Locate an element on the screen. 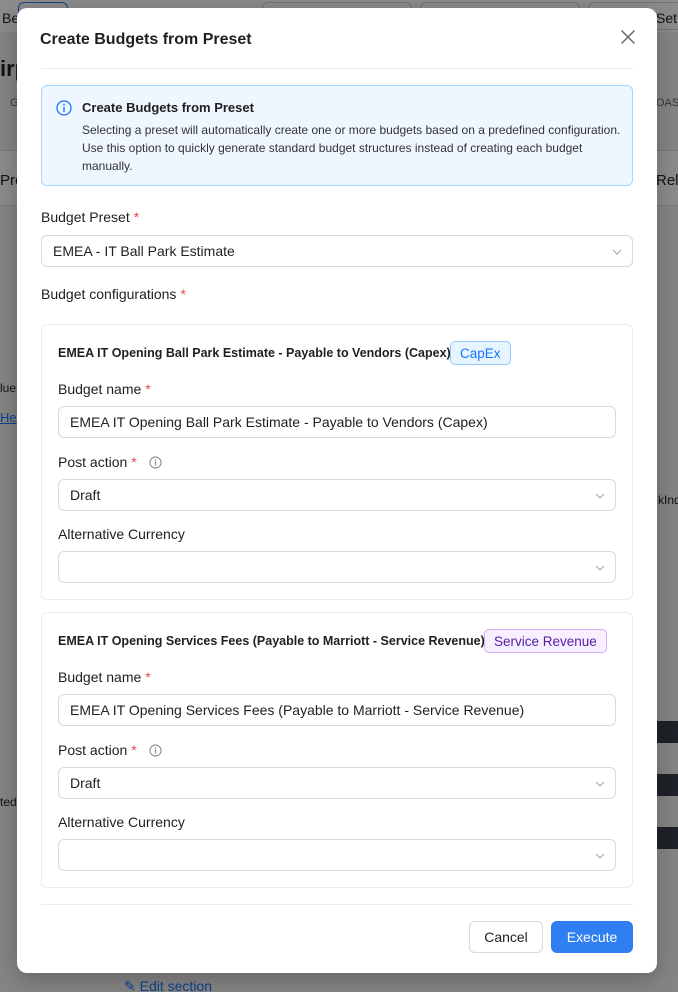 This screenshot has width=678, height=992. close-icon is located at coordinates (628, 37).